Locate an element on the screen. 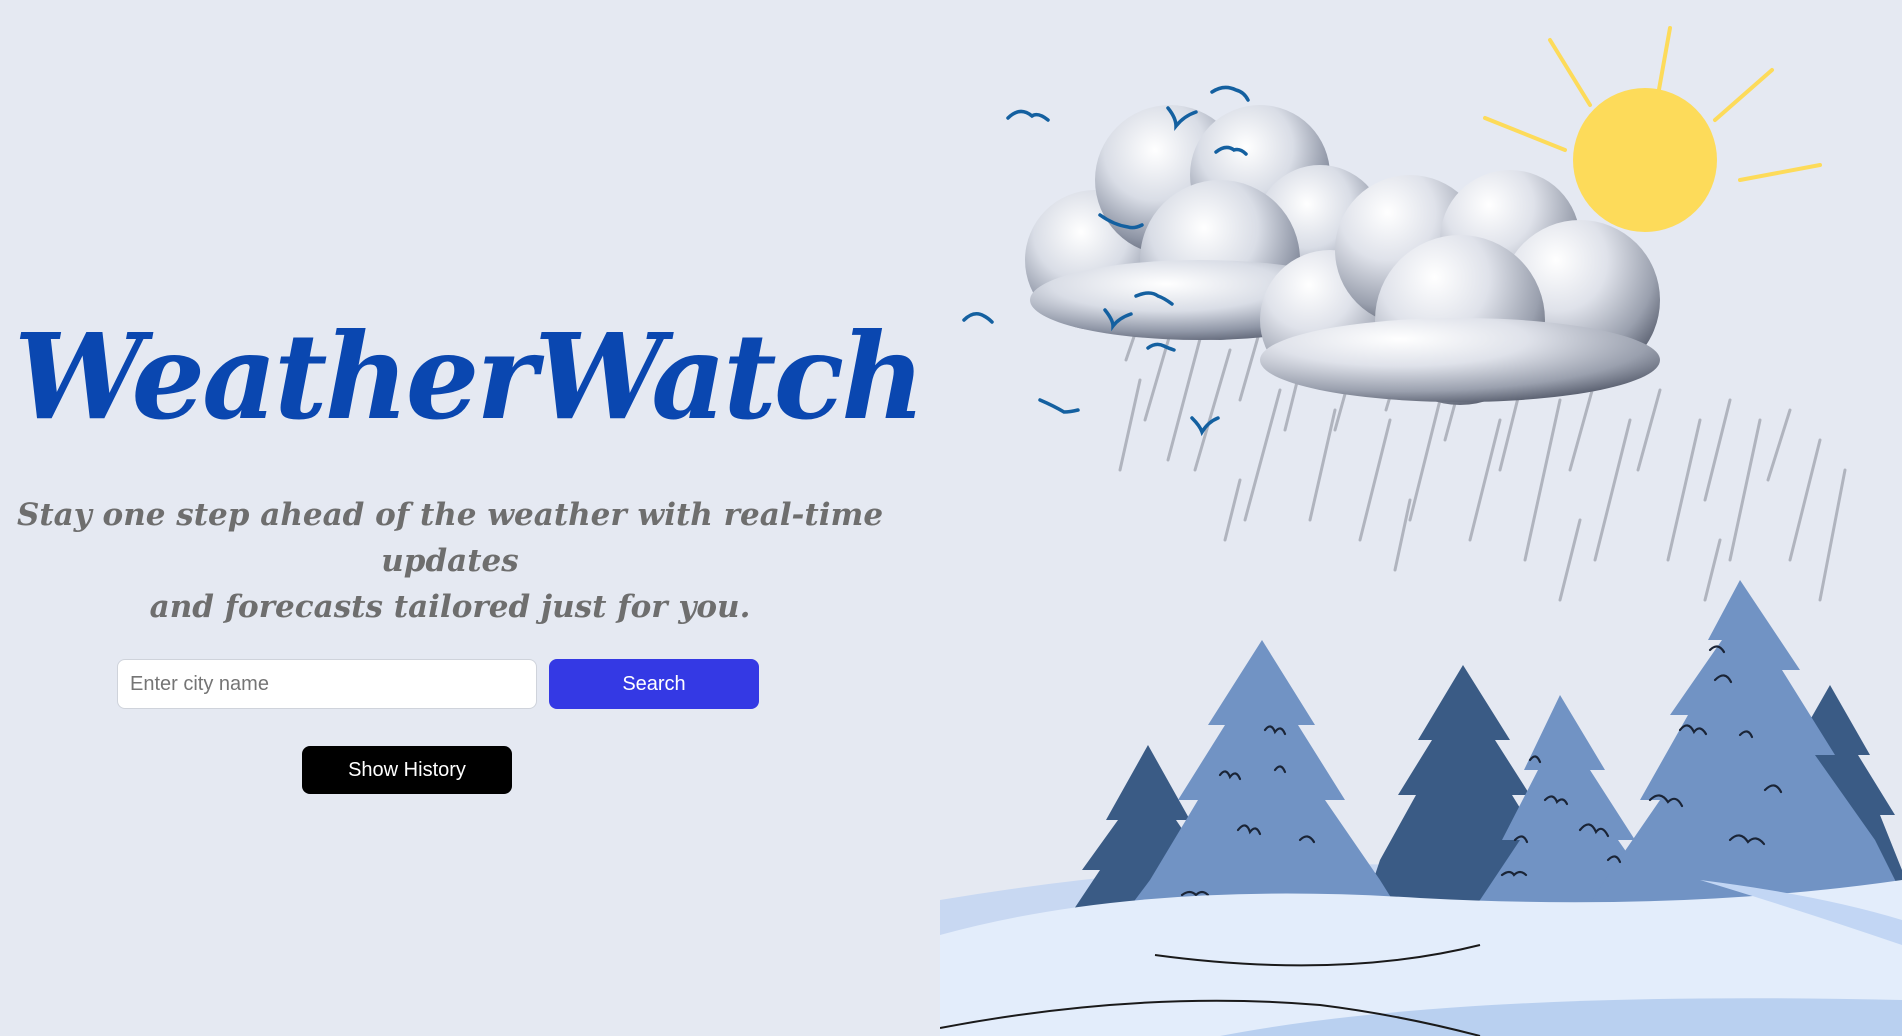 This screenshot has width=1902, height=1036. page-title: WeatherWatch is located at coordinates (469, 376).